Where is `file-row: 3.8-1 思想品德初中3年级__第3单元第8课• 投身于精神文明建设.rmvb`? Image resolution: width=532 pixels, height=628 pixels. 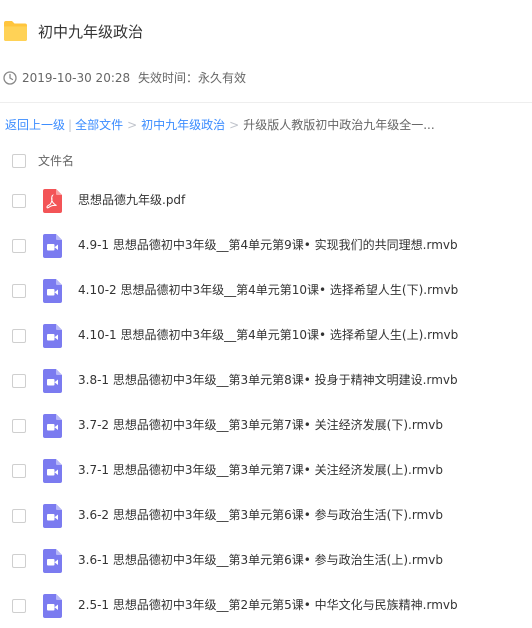 file-row: 3.8-1 思想品德初中3年级__第3单元第8课• 投身于精神文明建设.rmvb is located at coordinates (266, 380).